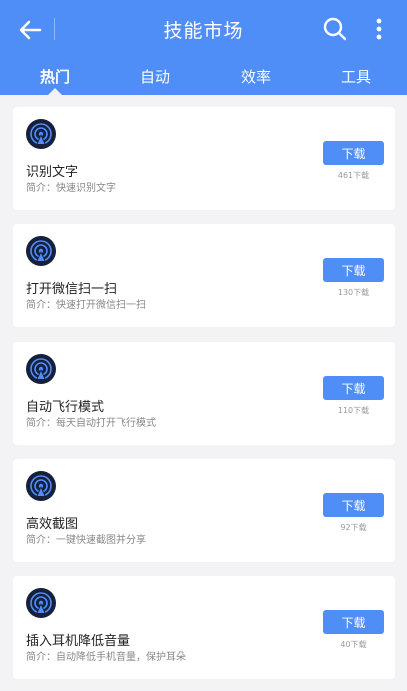 The width and height of the screenshot is (407, 691). What do you see at coordinates (204, 627) in the screenshot?
I see `skill-card: 插入耳机降低音量 简介：自动降低手机音量，保护耳朵 下载 40下载` at bounding box center [204, 627].